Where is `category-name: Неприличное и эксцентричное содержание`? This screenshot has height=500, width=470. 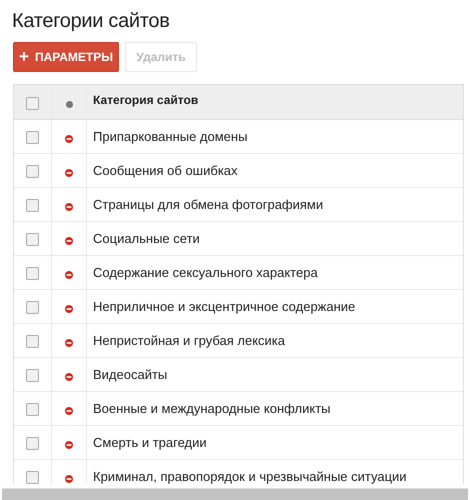
category-name: Неприличное и эксцентричное содержание is located at coordinates (224, 306).